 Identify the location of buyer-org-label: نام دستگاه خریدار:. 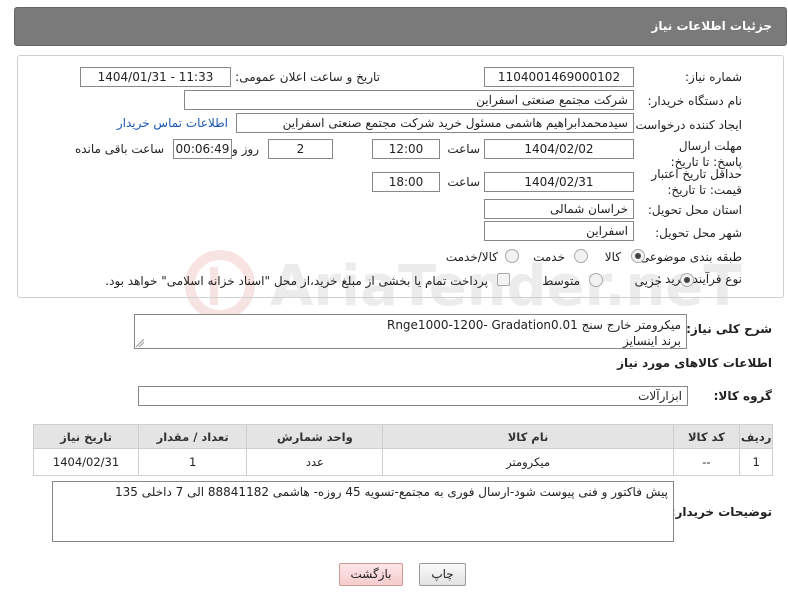
(695, 101).